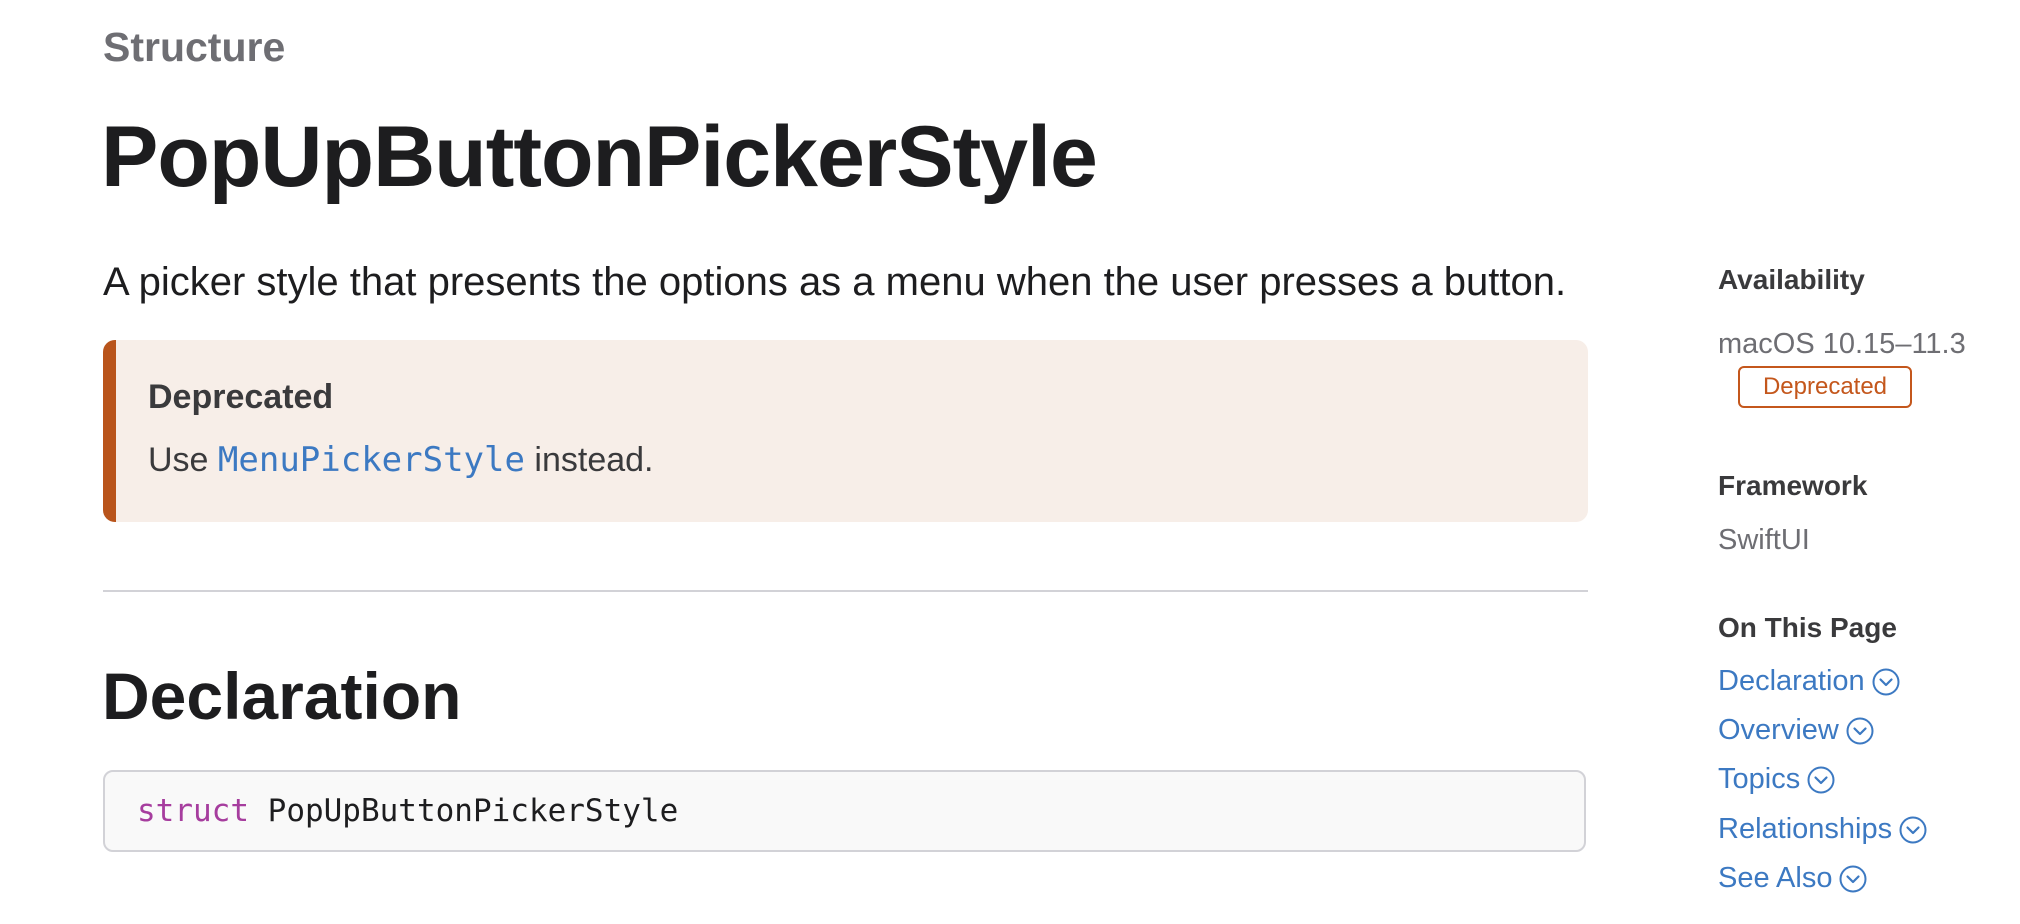 Image resolution: width=2020 pixels, height=924 pixels. I want to click on eyebrow-label: Structure, so click(194, 47).